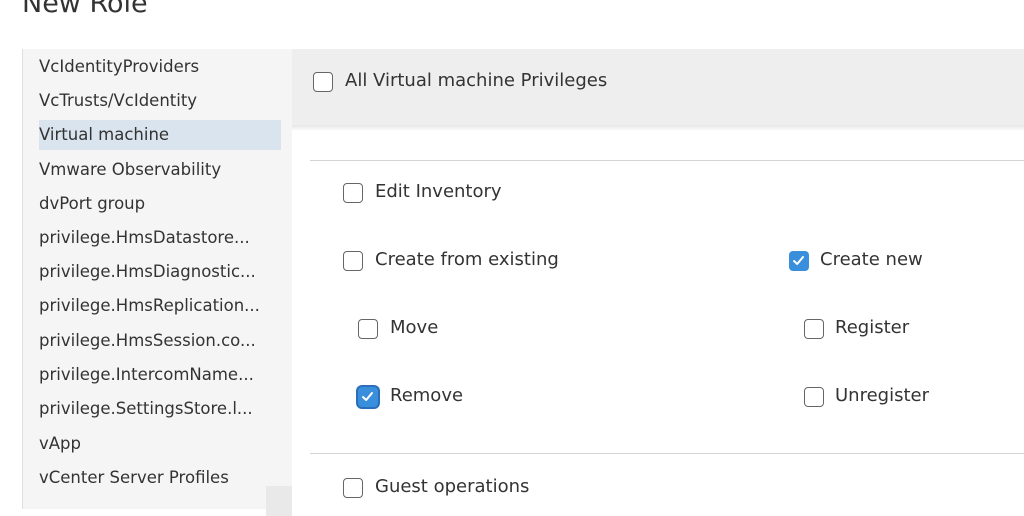  I want to click on all-privileges-label: All Virtual machine Privileges, so click(476, 80).